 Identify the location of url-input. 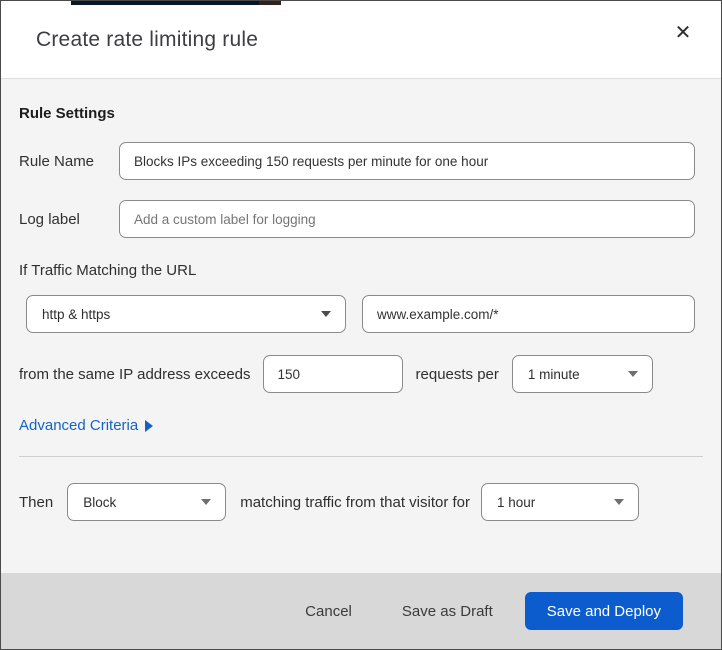
(528, 314).